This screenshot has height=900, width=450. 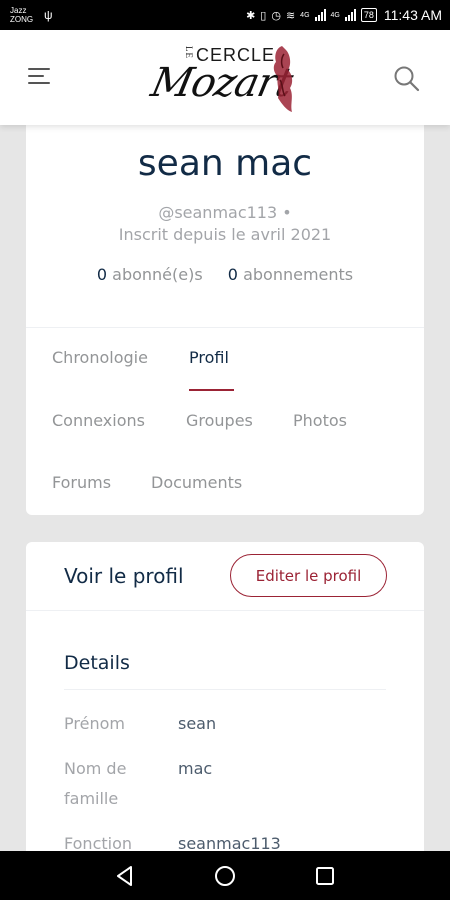 I want to click on tab-photos: Photos, so click(x=320, y=420).